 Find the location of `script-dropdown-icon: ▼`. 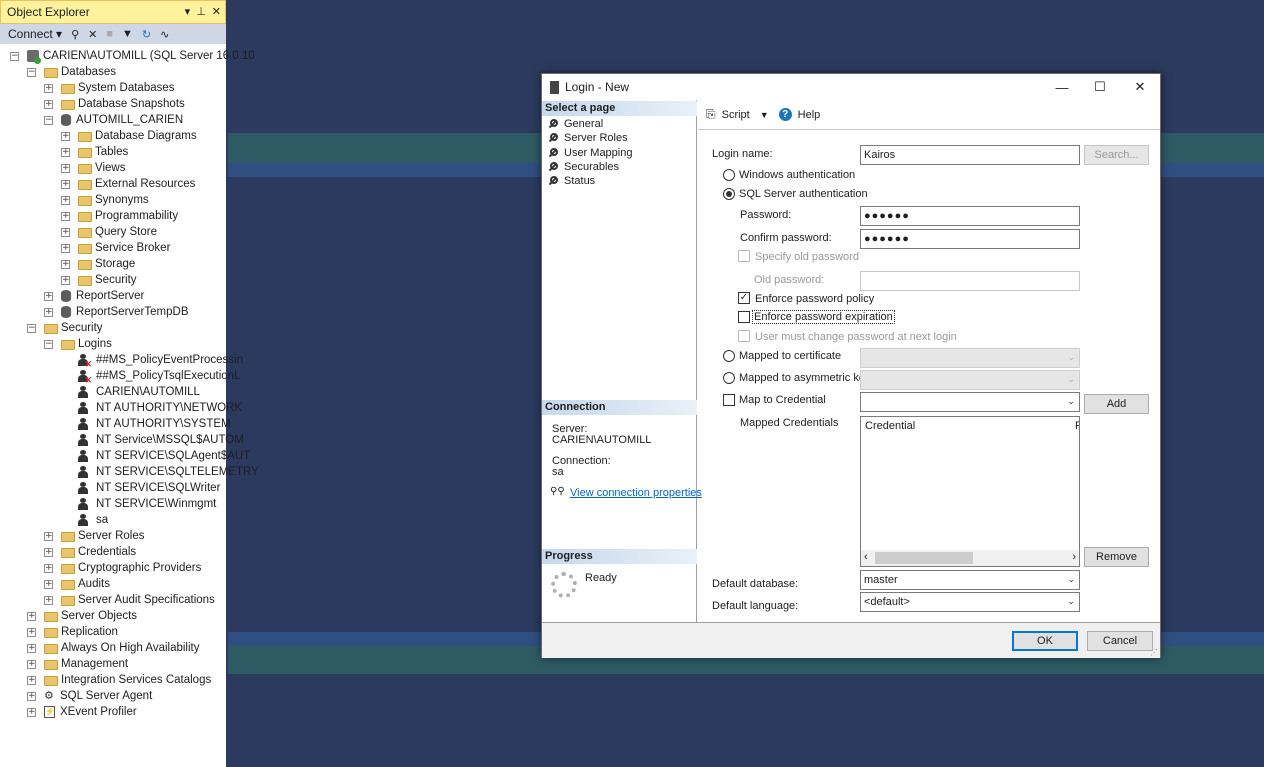

script-dropdown-icon: ▼ is located at coordinates (764, 115).